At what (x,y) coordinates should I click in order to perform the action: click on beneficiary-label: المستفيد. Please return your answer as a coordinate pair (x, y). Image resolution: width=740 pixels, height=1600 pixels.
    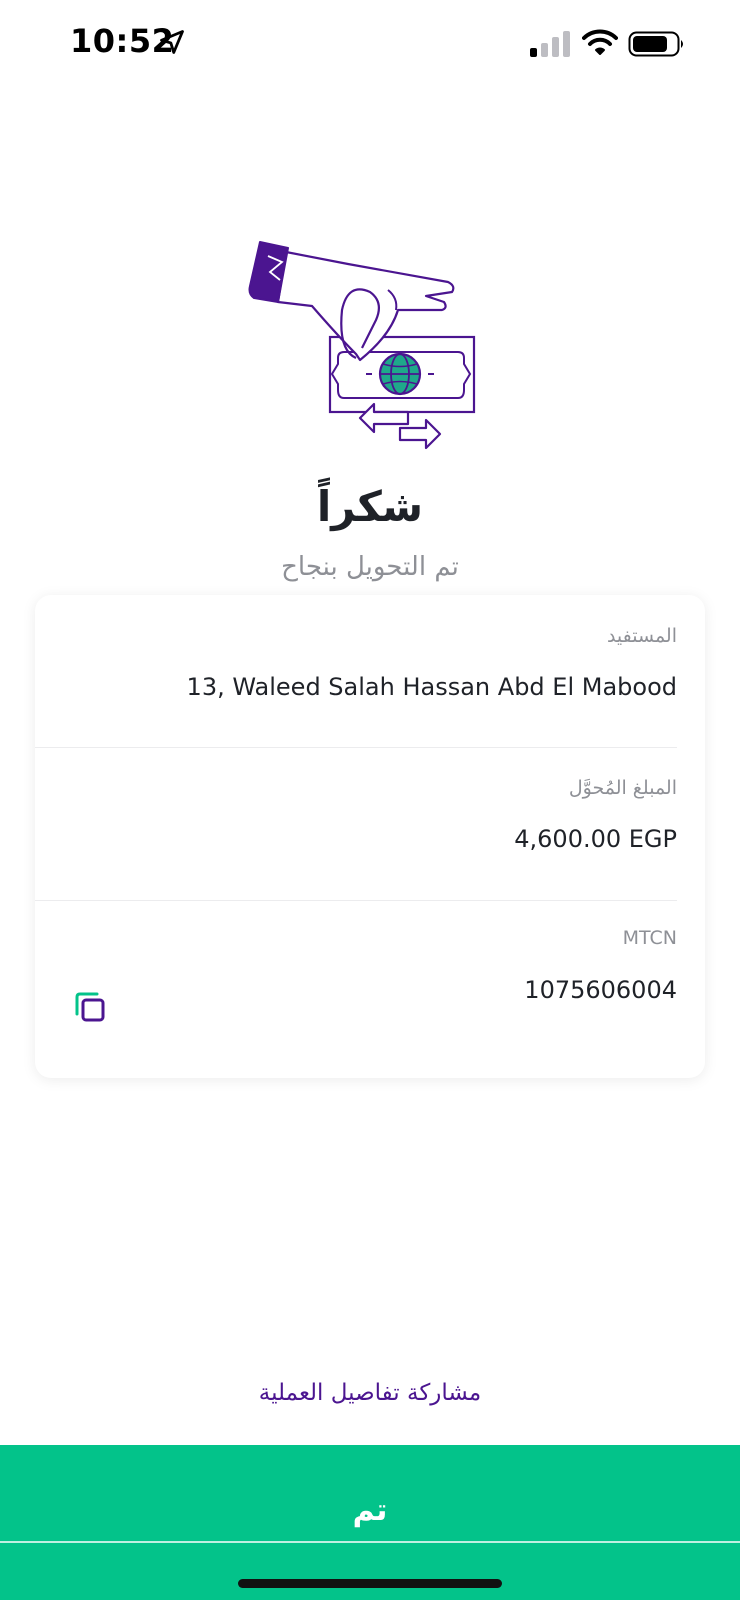
    Looking at the image, I should click on (641, 636).